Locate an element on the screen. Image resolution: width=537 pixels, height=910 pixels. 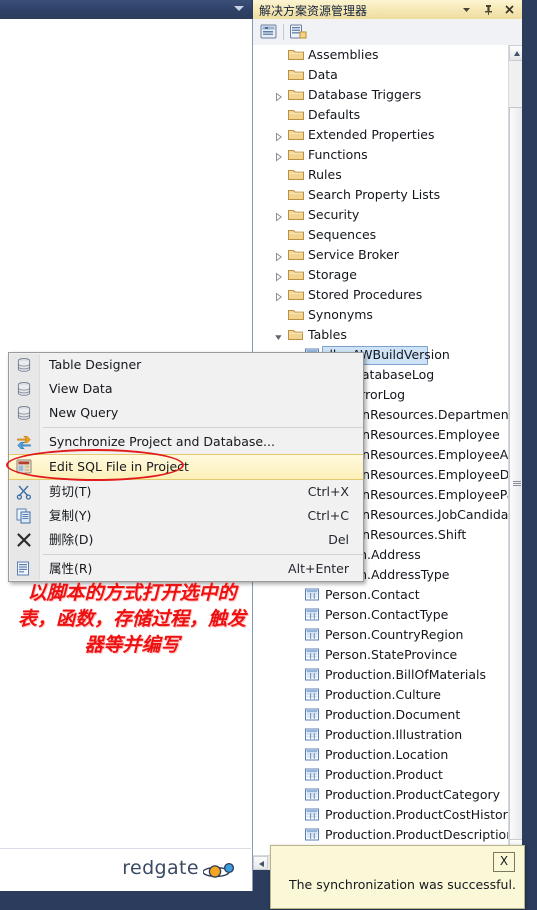
scroll-left-button is located at coordinates (260, 863).